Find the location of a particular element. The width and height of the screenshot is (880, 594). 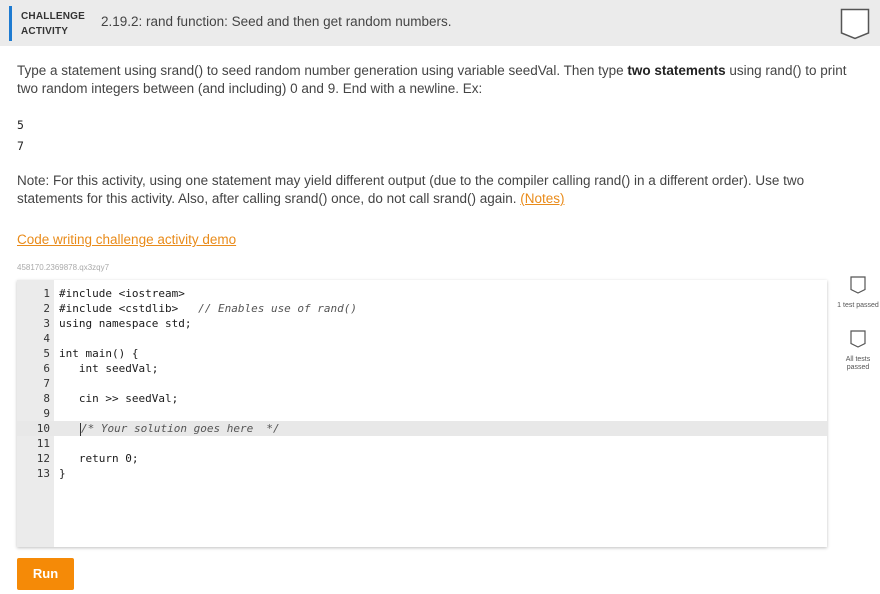

code-line: 1 #include <iostream> is located at coordinates (422, 293).